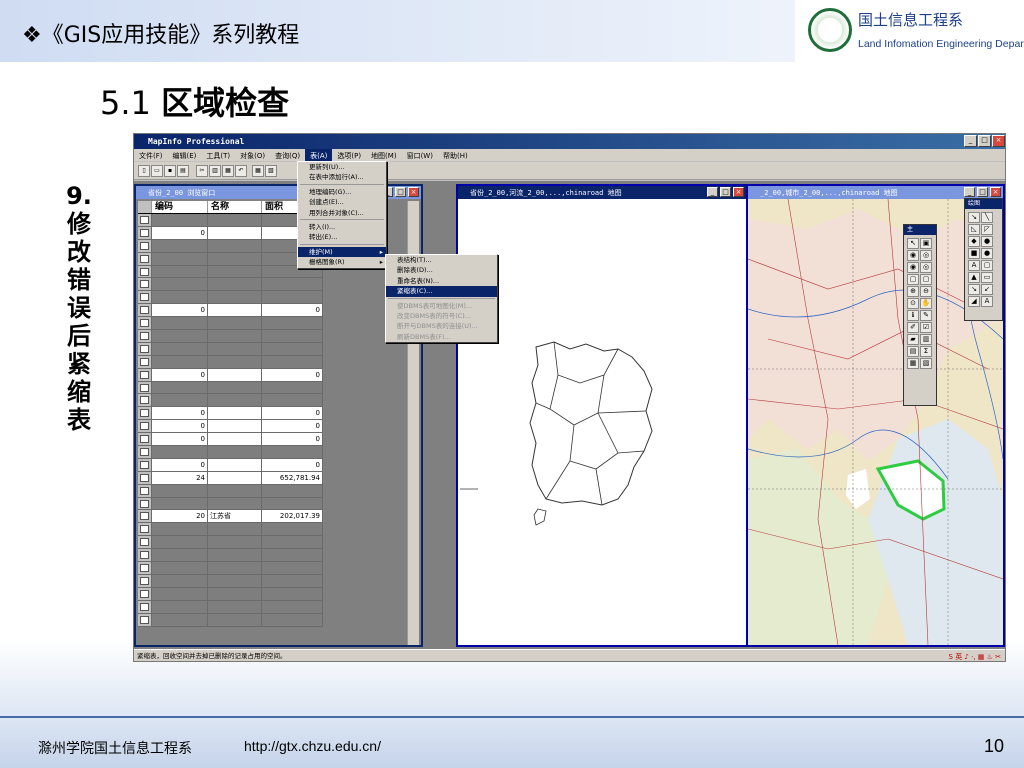 The width and height of the screenshot is (1024, 768). I want to click on menu-8: 窗口(W), so click(420, 155).